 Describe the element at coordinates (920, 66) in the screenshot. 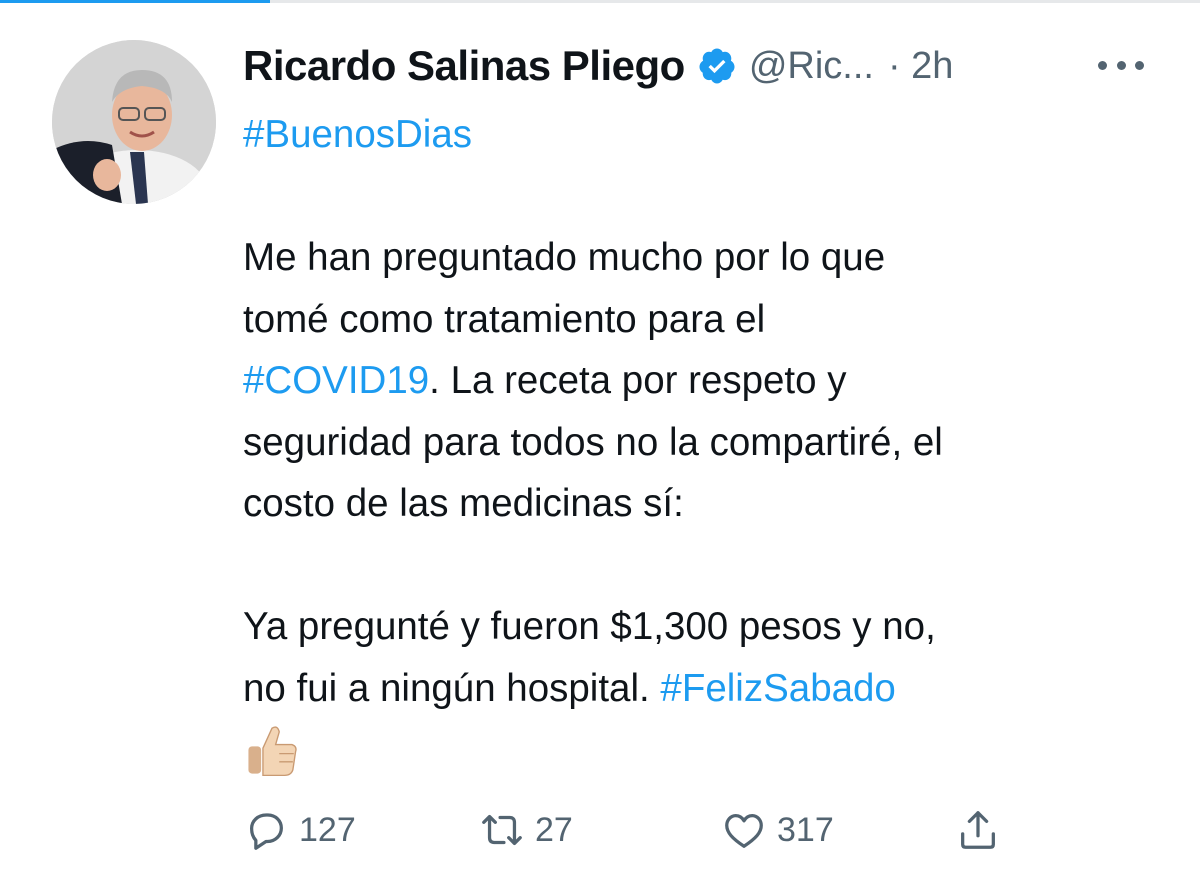

I see `timestamp: · 2h` at that location.